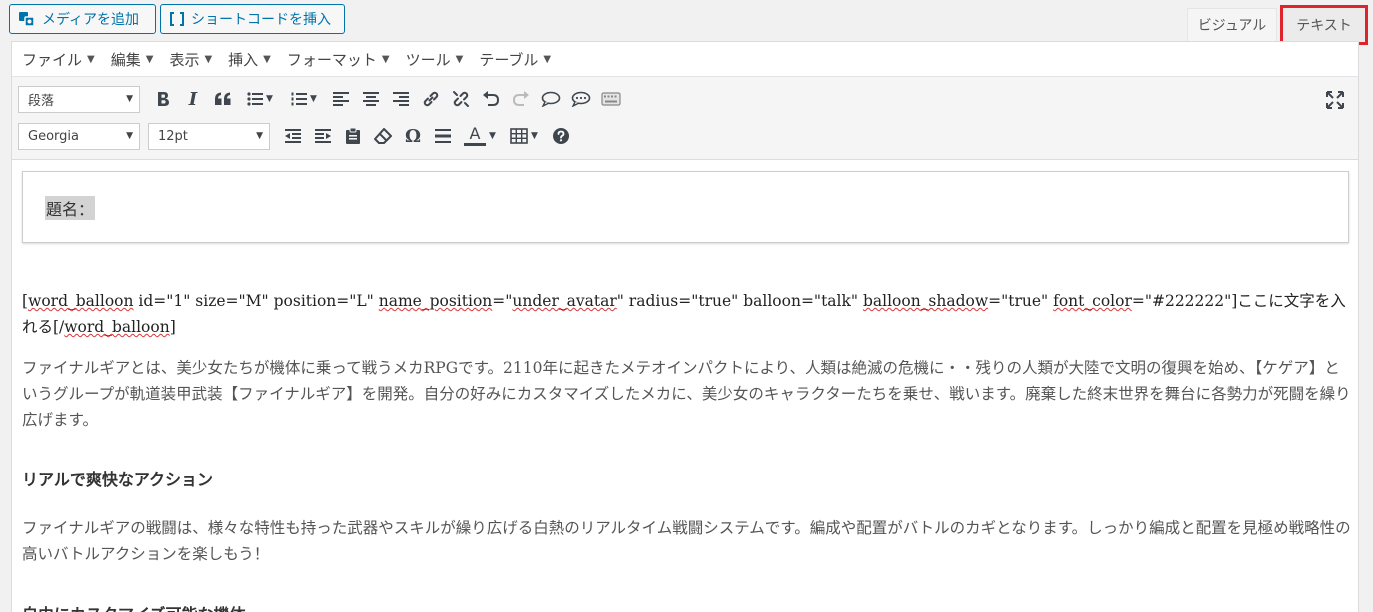 The height and width of the screenshot is (612, 1373). I want to click on undo-button, so click(491, 99).